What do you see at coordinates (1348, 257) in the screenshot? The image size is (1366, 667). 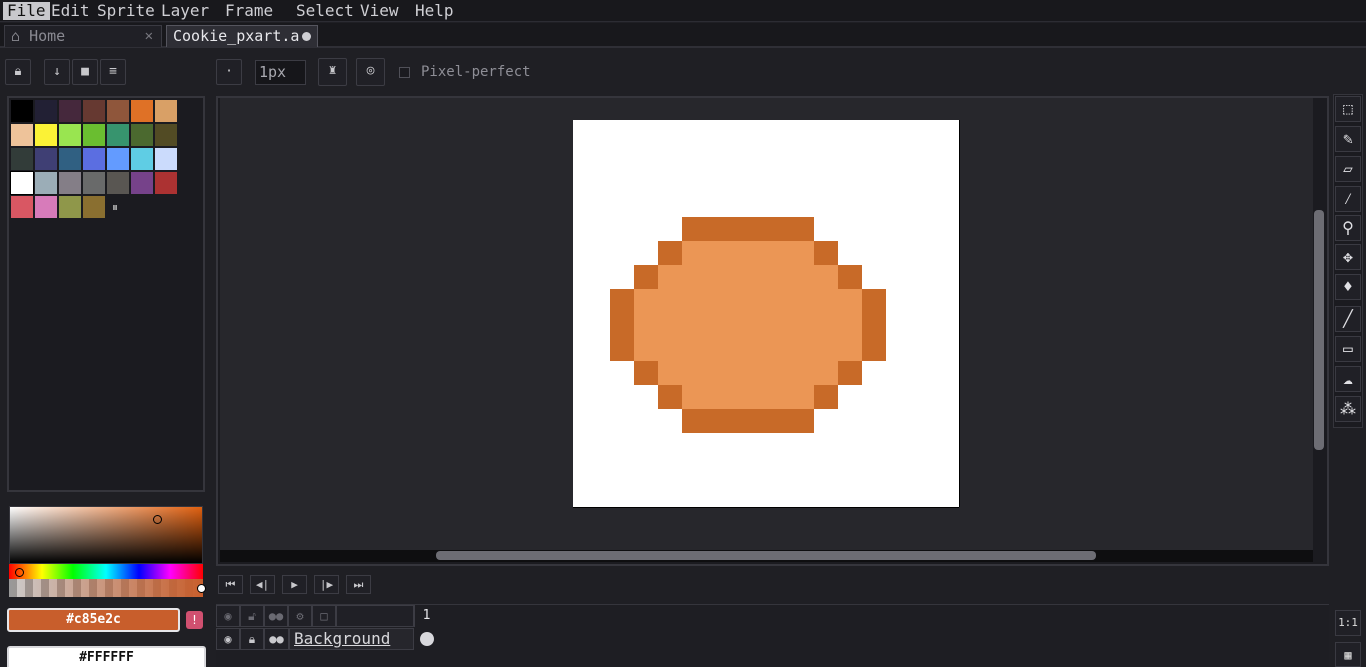 I see `move-icon: ✥` at bounding box center [1348, 257].